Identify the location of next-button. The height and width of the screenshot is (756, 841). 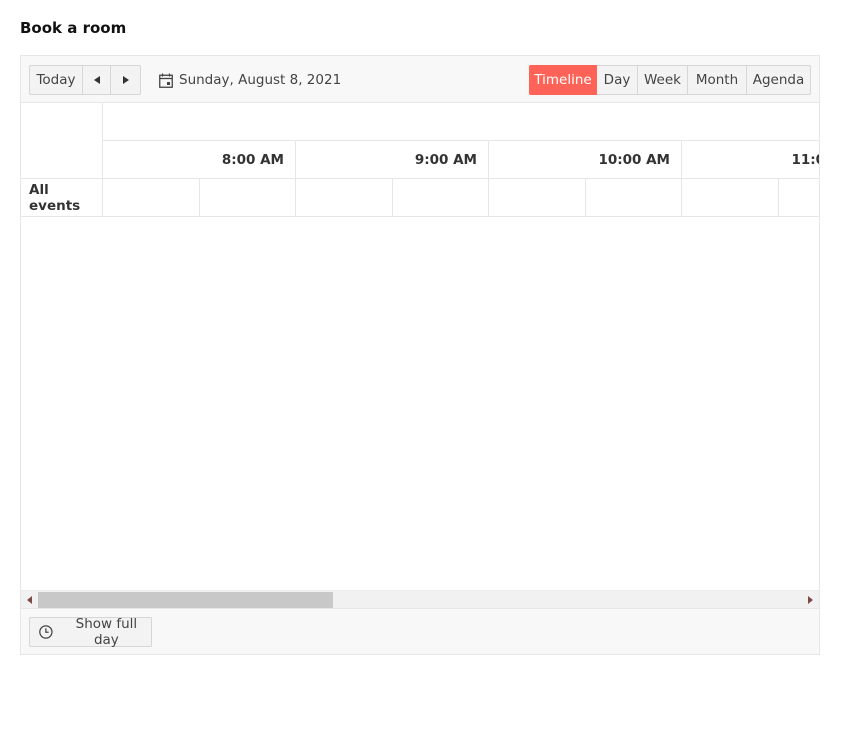
(125, 80).